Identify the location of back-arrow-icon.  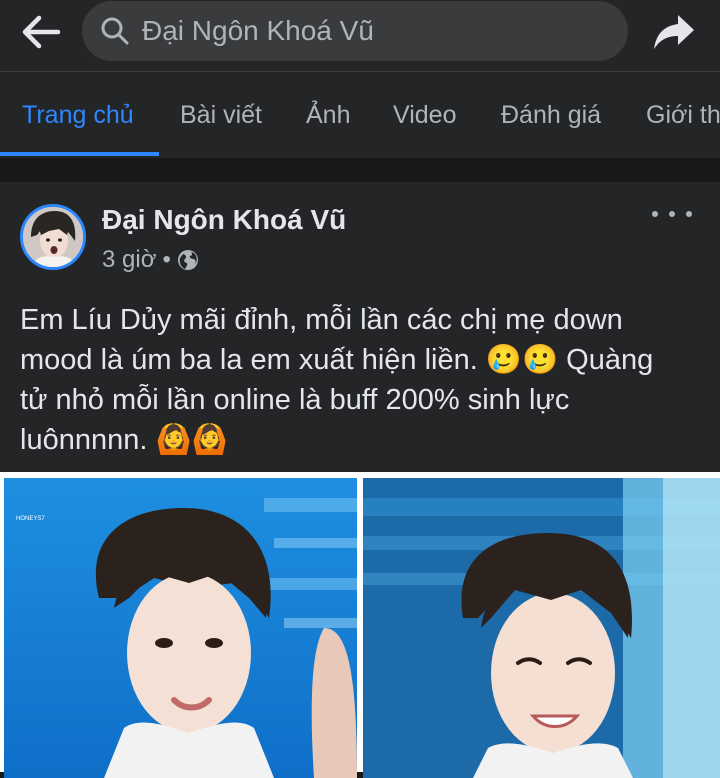
(41, 32).